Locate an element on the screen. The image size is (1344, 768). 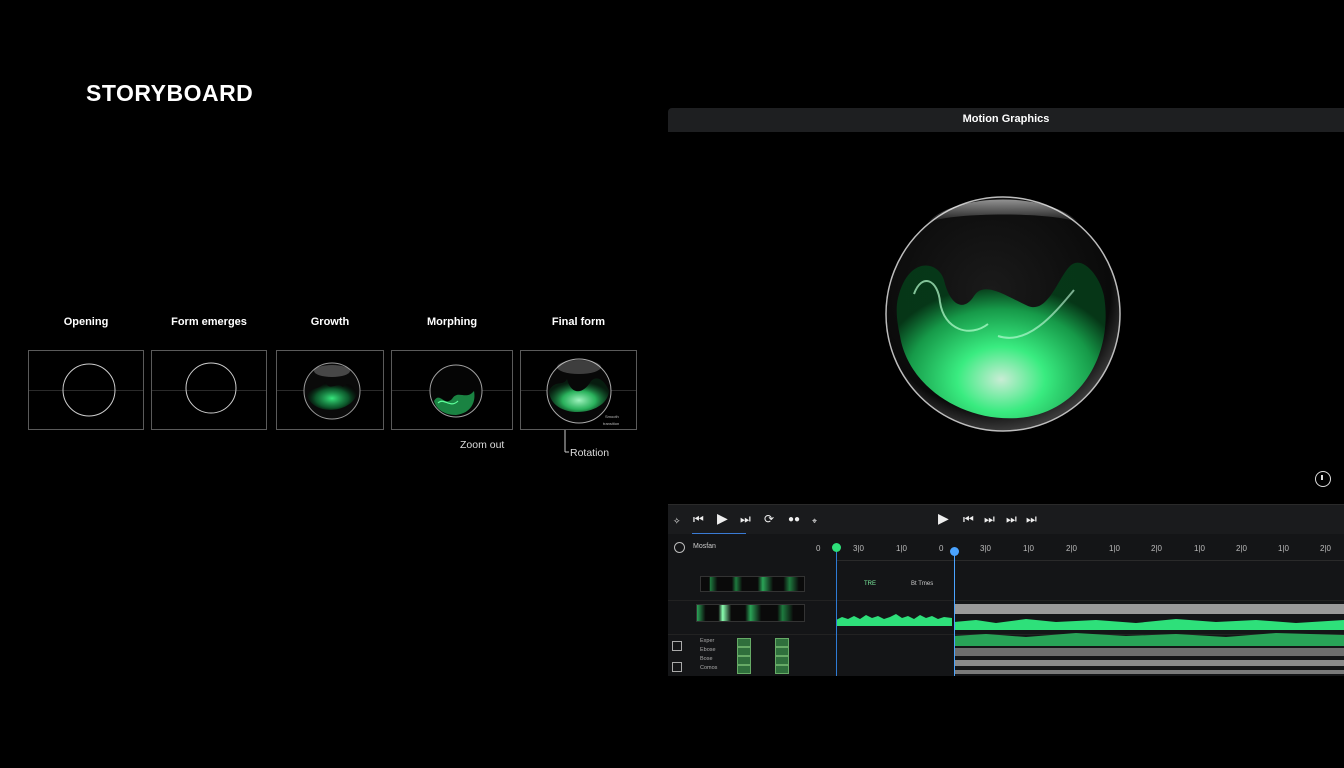
layer-icon is located at coordinates (677, 646).